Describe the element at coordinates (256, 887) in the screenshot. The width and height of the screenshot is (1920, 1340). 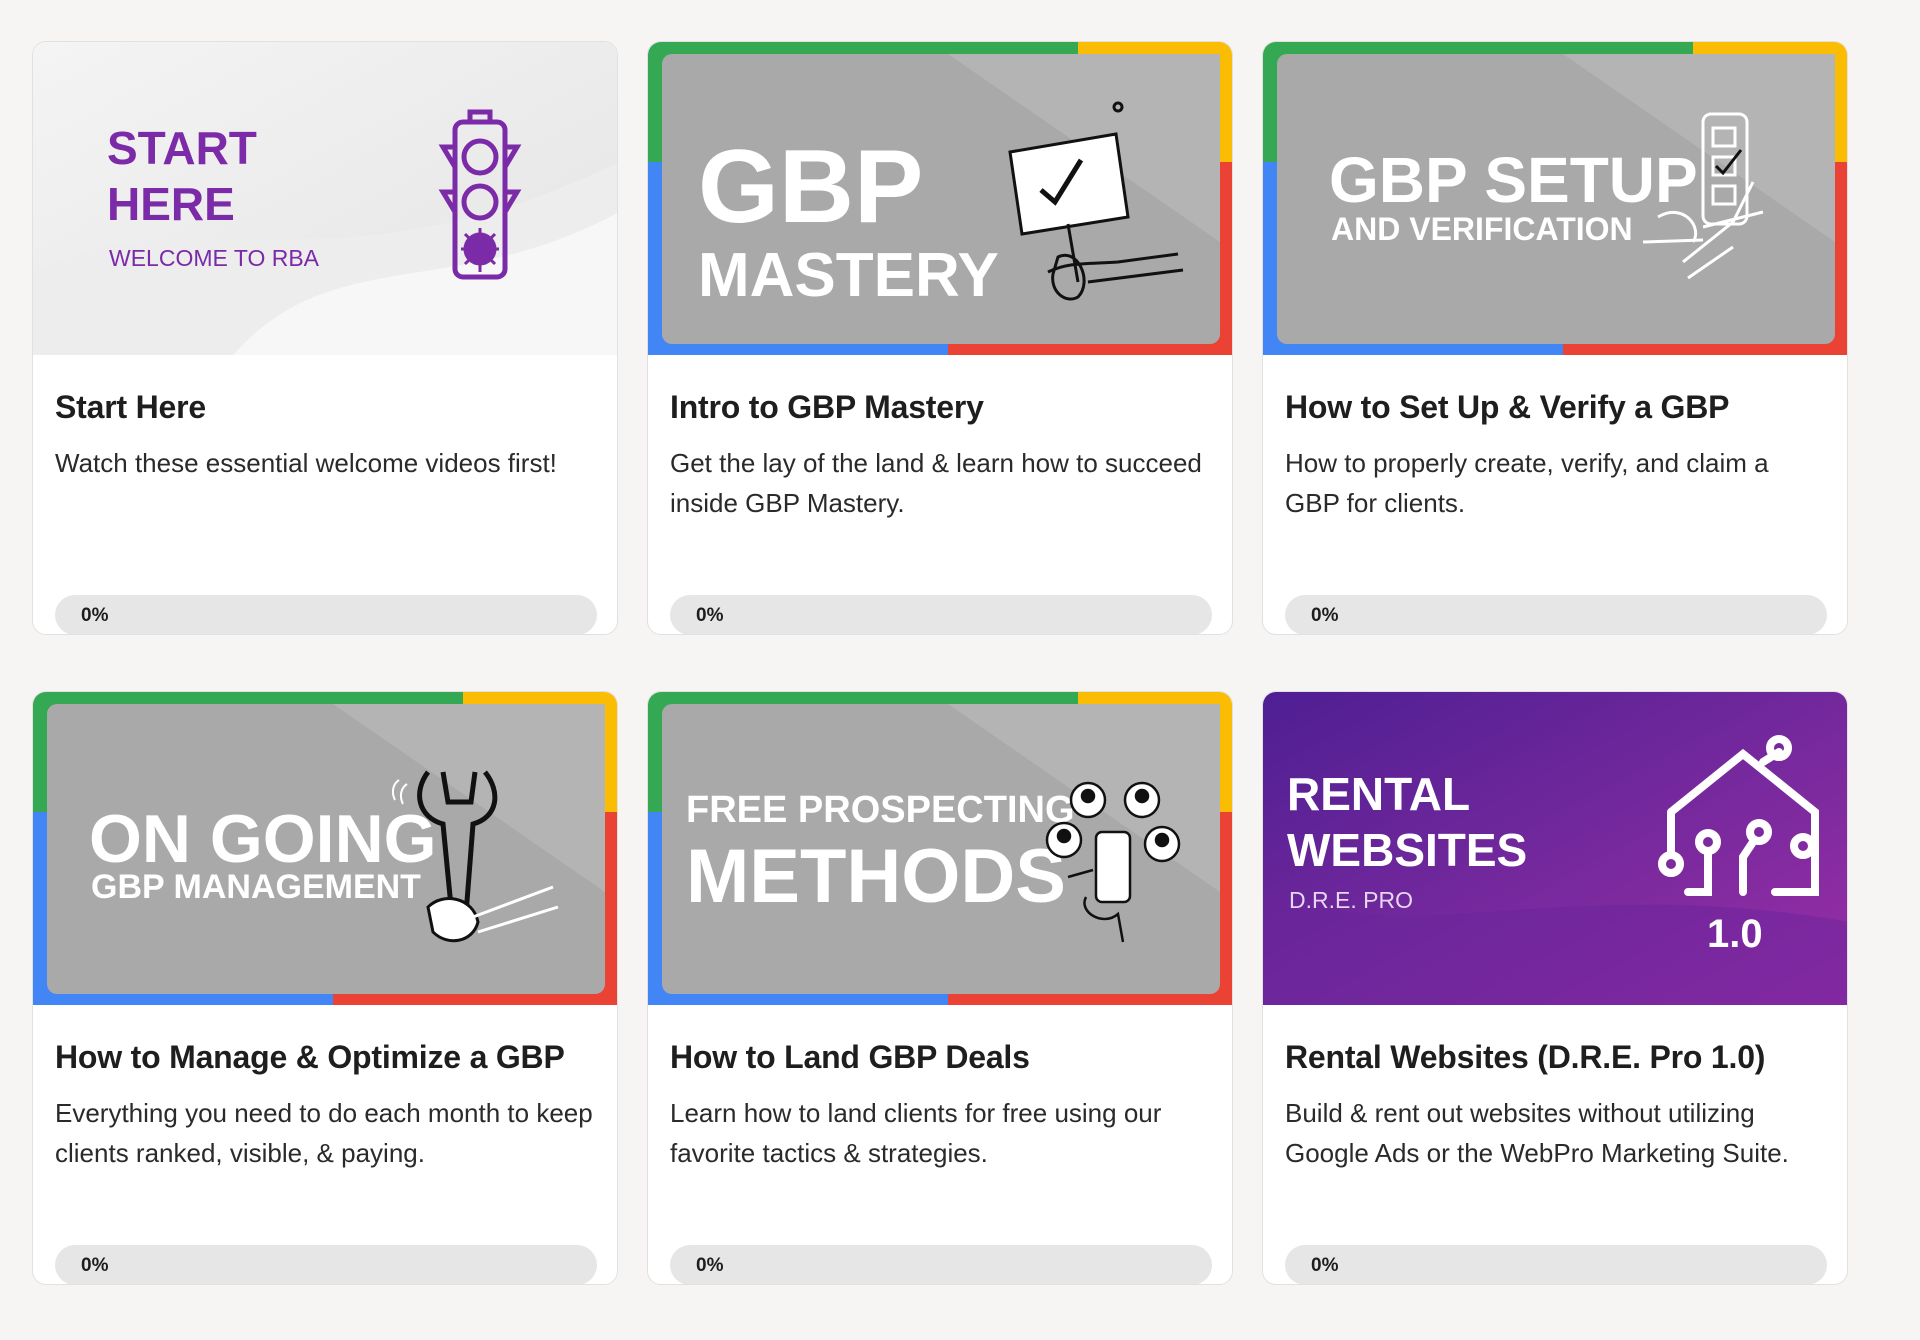
I see `thumb-line2: GBP MANAGEMENT` at that location.